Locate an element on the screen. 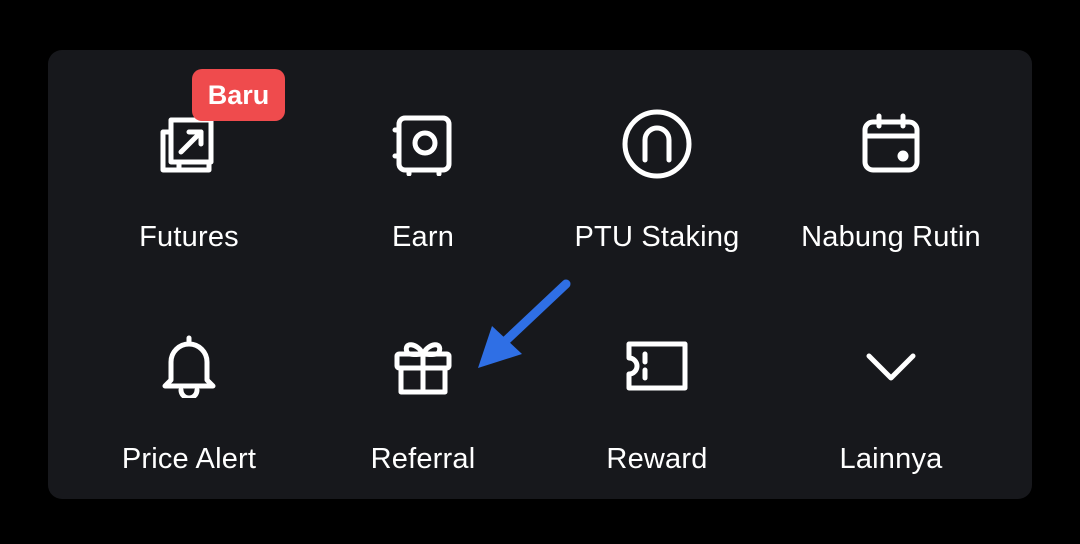 This screenshot has height=544, width=1080. menu-item-label: Futures is located at coordinates (189, 237).